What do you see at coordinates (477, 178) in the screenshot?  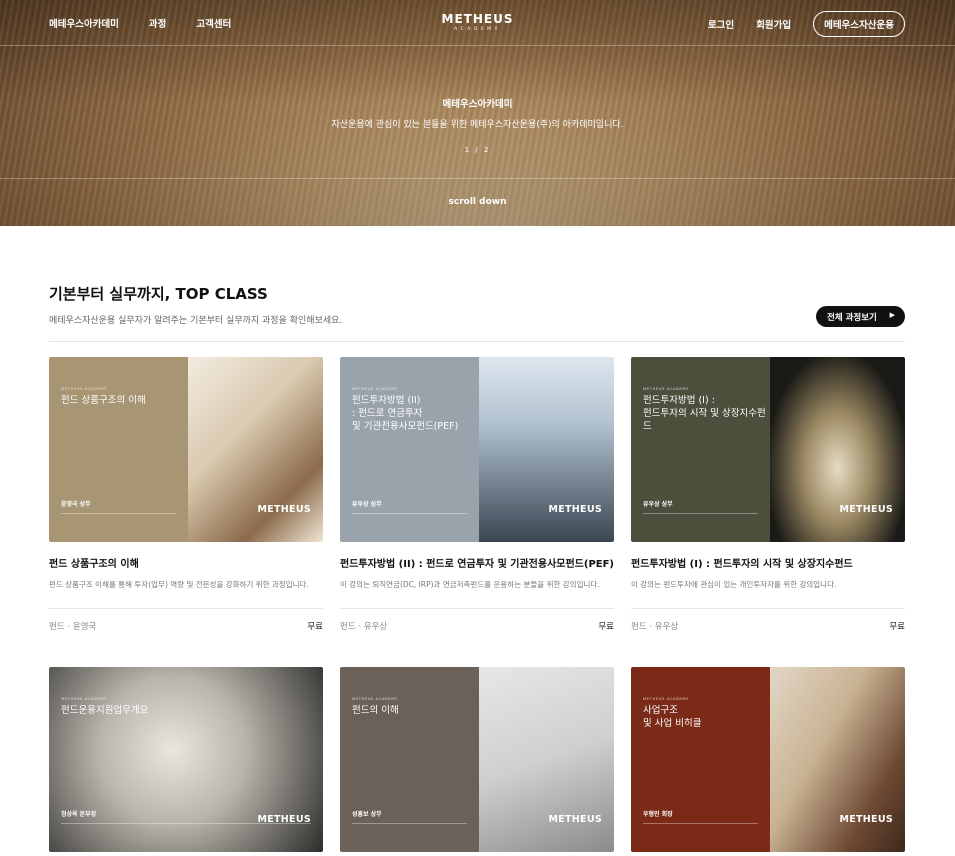 I see `hero-divider` at bounding box center [477, 178].